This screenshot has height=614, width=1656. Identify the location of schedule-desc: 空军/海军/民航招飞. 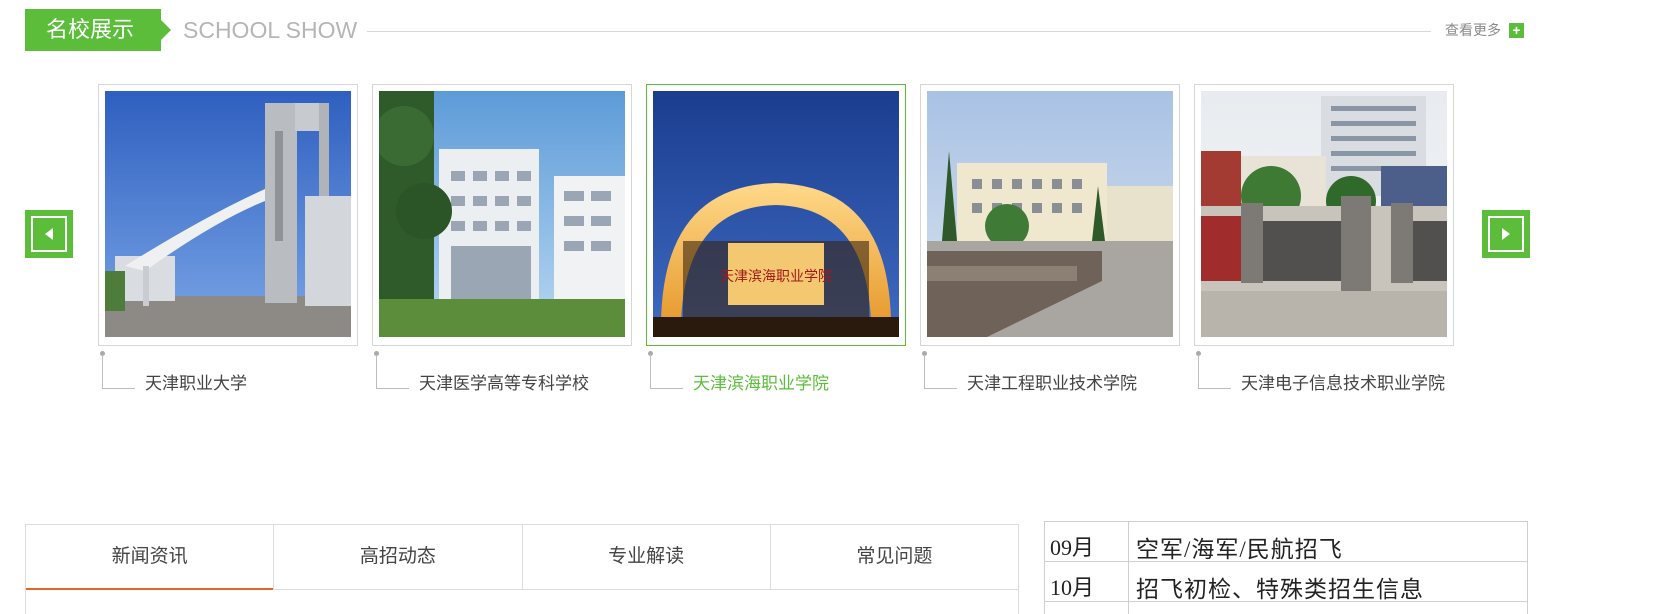
(1239, 547).